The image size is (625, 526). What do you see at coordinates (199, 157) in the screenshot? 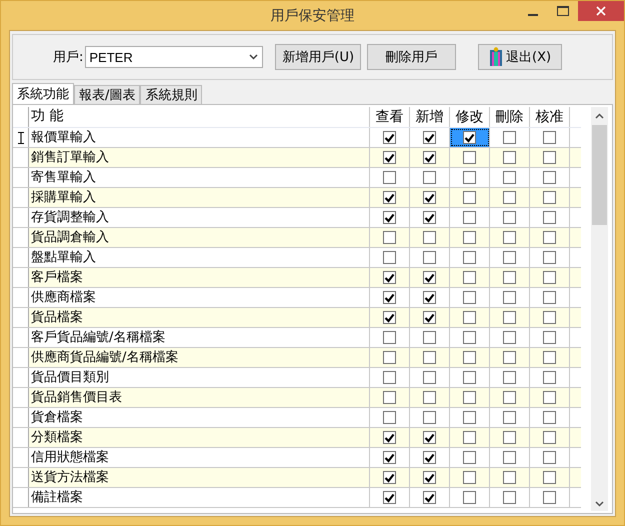
I see `function-name-cell: 銷售訂單輸入` at bounding box center [199, 157].